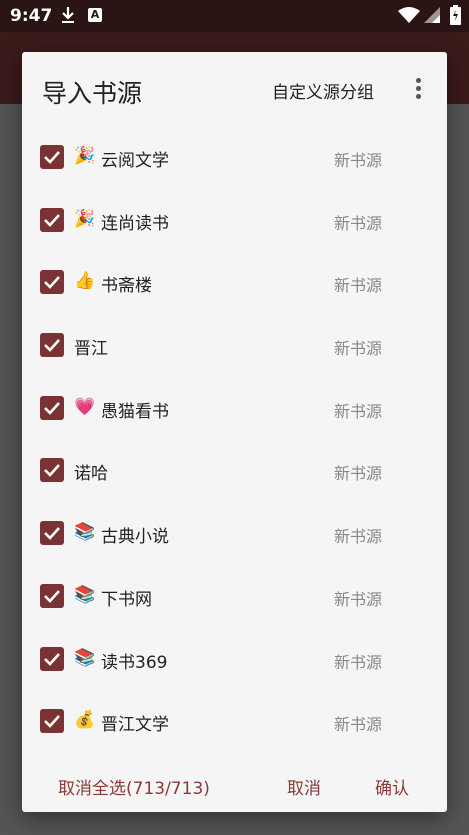 This screenshot has width=469, height=835. I want to click on status-time: 9:47, so click(31, 16).